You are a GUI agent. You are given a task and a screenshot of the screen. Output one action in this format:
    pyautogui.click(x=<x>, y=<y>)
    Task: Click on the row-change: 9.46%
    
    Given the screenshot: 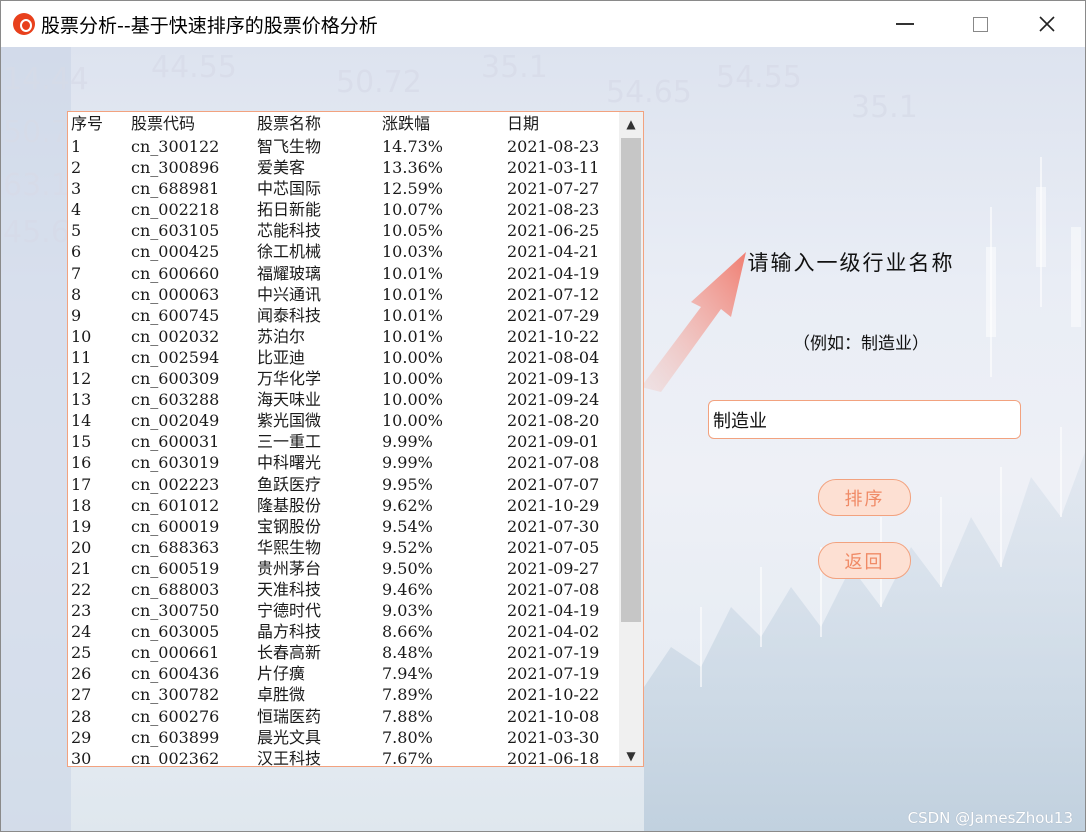 What is the action you would take?
    pyautogui.click(x=407, y=589)
    